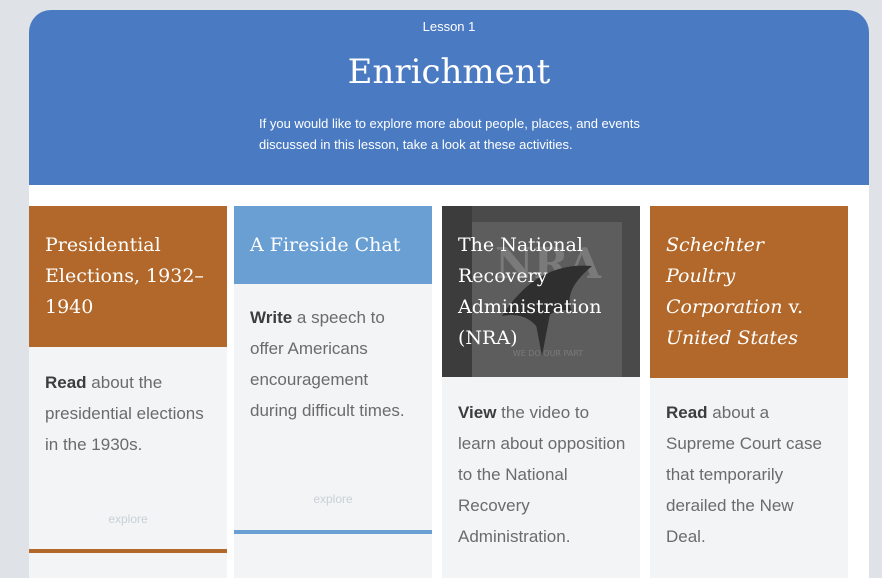 Image resolution: width=882 pixels, height=578 pixels. I want to click on card-title: A Fireside Chat, so click(333, 245).